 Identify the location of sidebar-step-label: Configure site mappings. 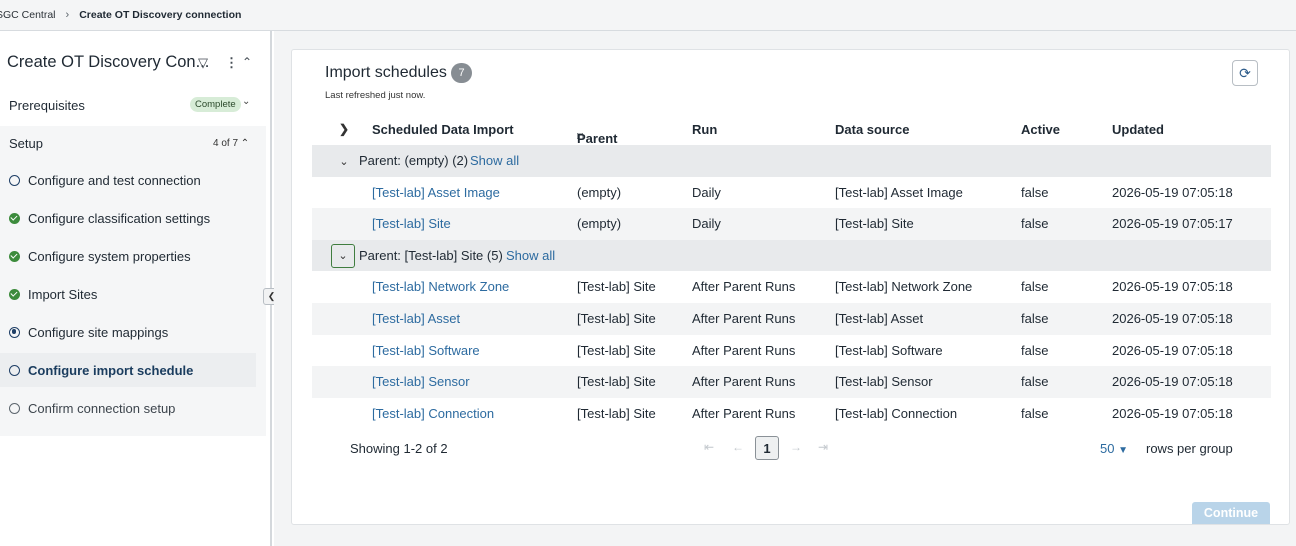
(98, 332).